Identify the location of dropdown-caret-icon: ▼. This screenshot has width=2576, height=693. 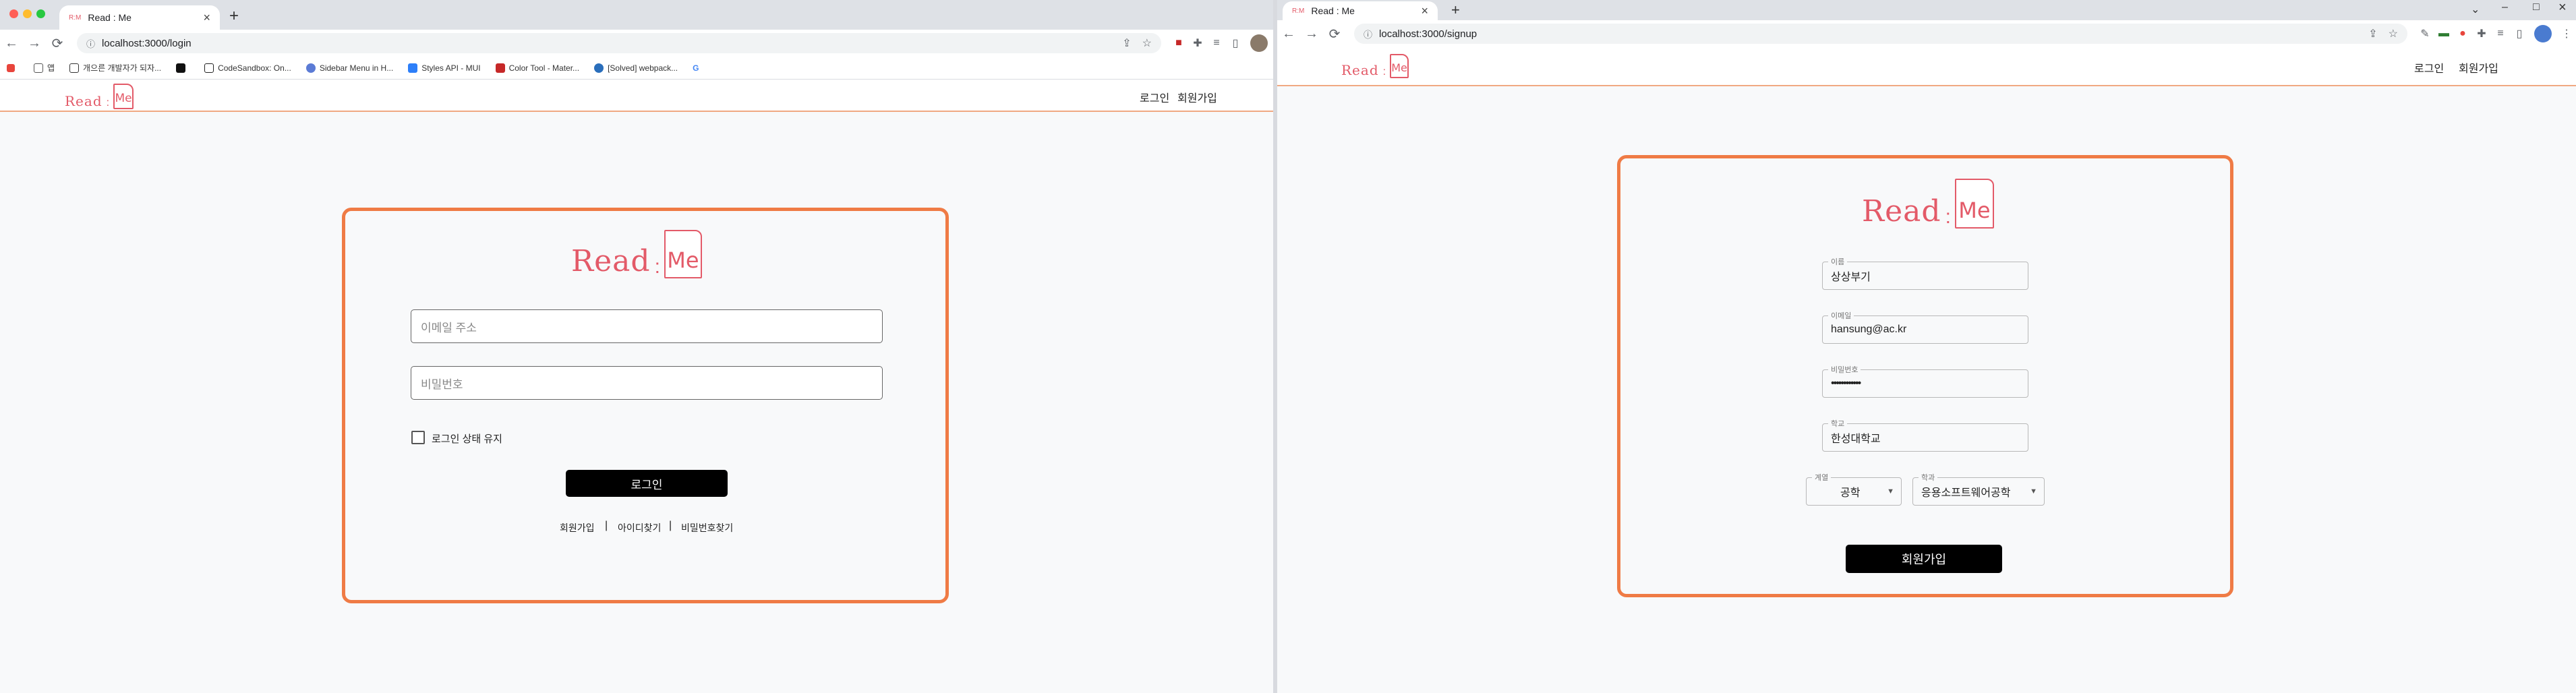
(2033, 491).